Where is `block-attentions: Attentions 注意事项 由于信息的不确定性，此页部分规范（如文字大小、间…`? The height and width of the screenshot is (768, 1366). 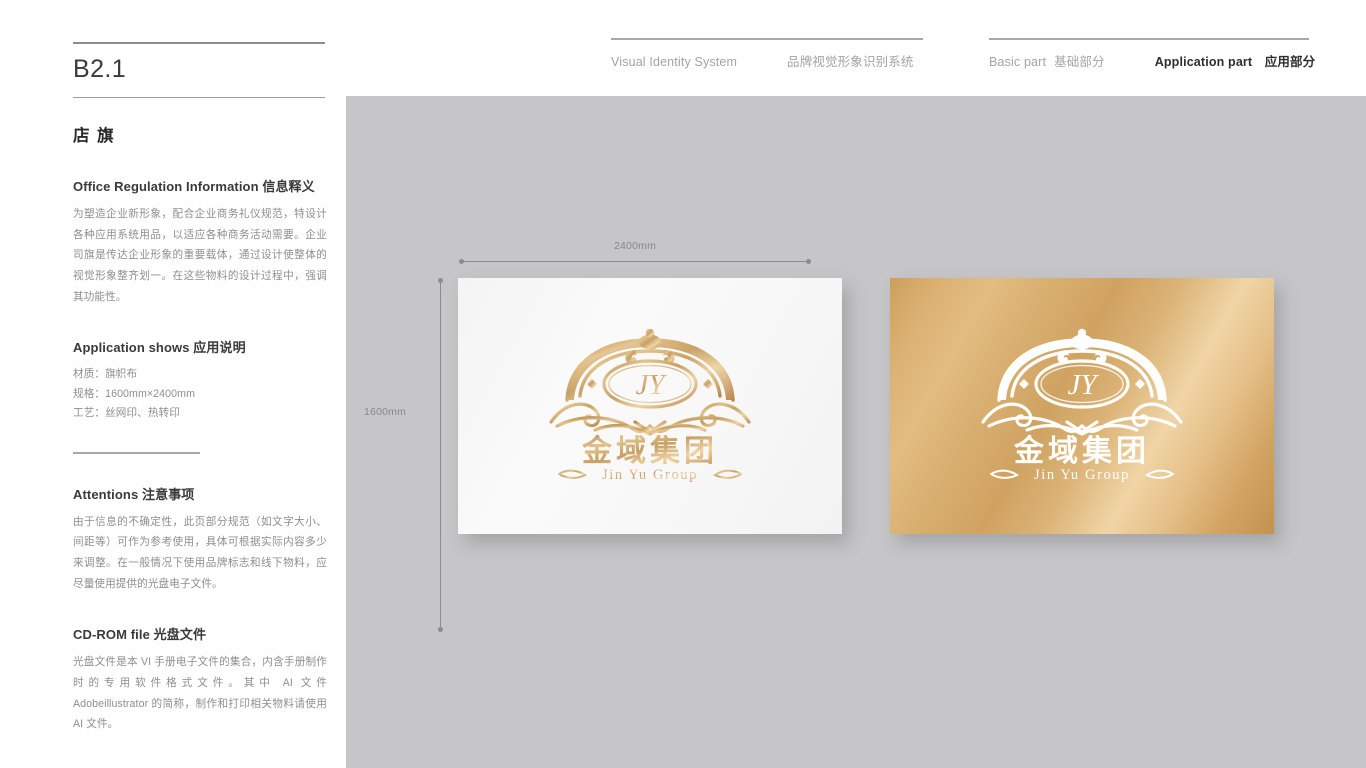 block-attentions: Attentions 注意事项 由于信息的不确定性，此页部分规范（如文字大小、间… is located at coordinates (200, 539).